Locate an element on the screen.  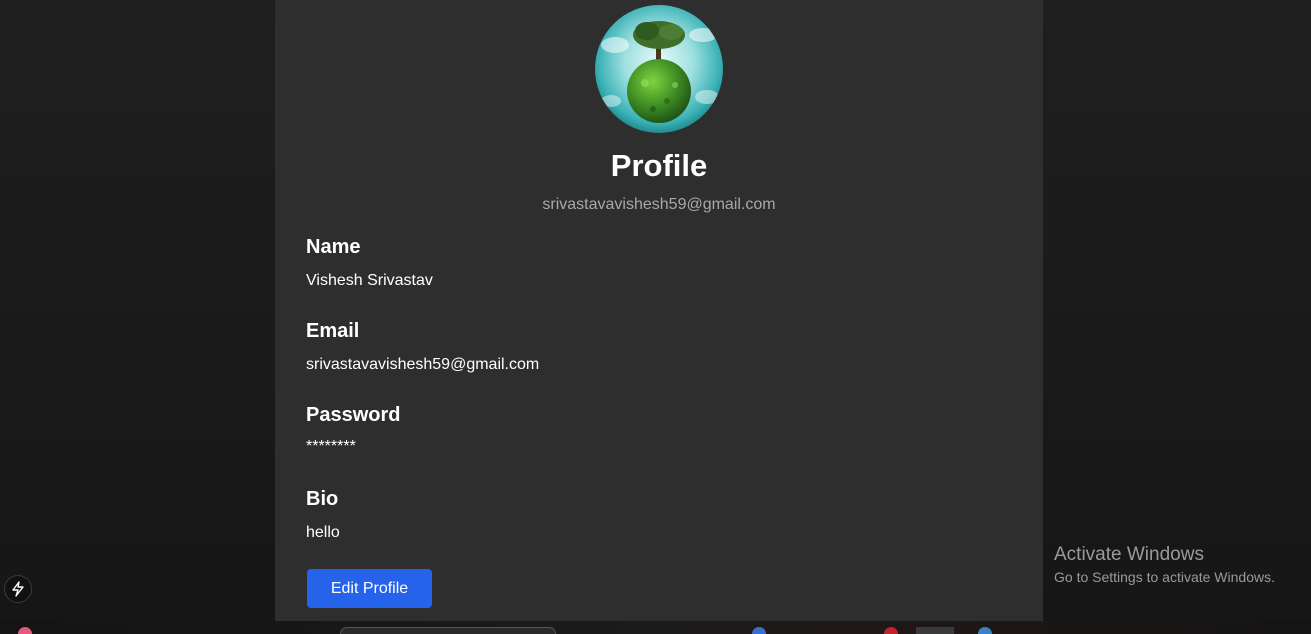
page-title: Profile is located at coordinates (659, 165).